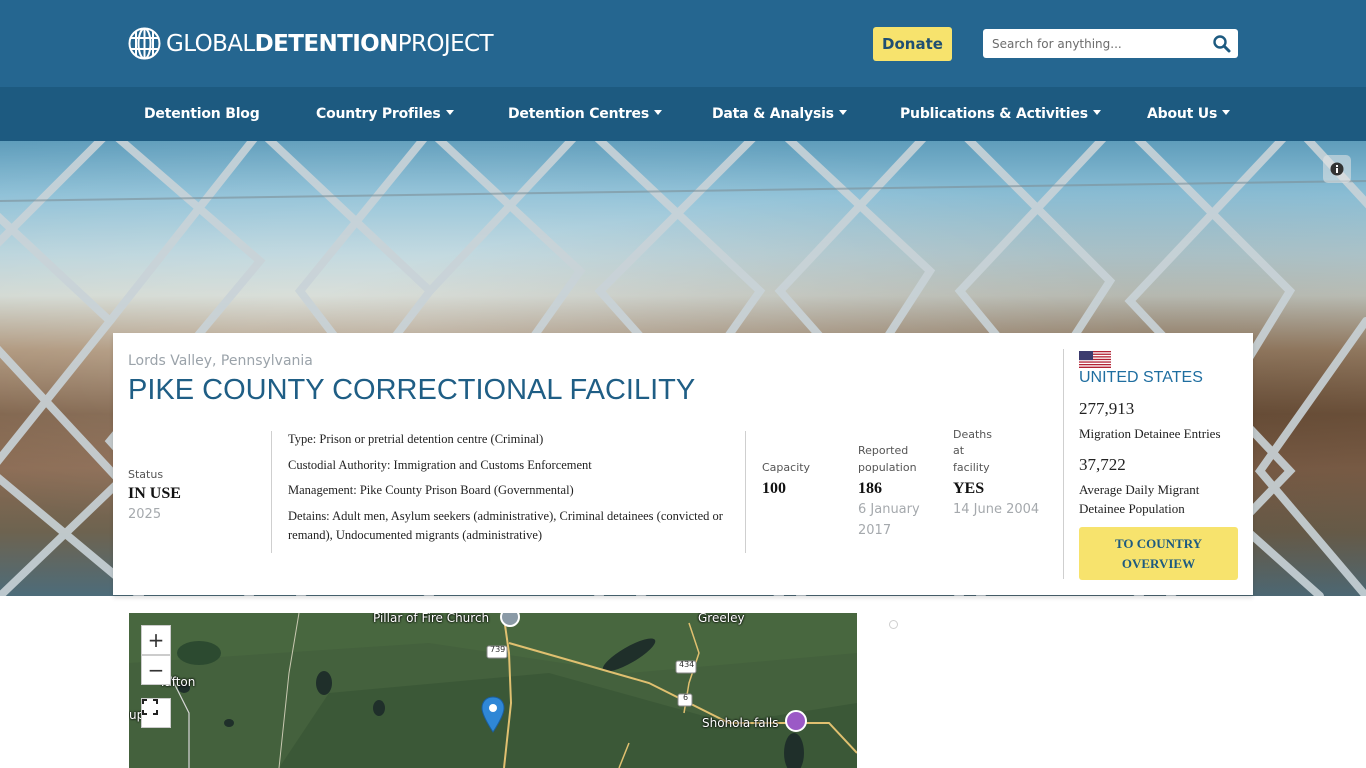 The height and width of the screenshot is (768, 1366). I want to click on route-shield: 6, so click(686, 697).